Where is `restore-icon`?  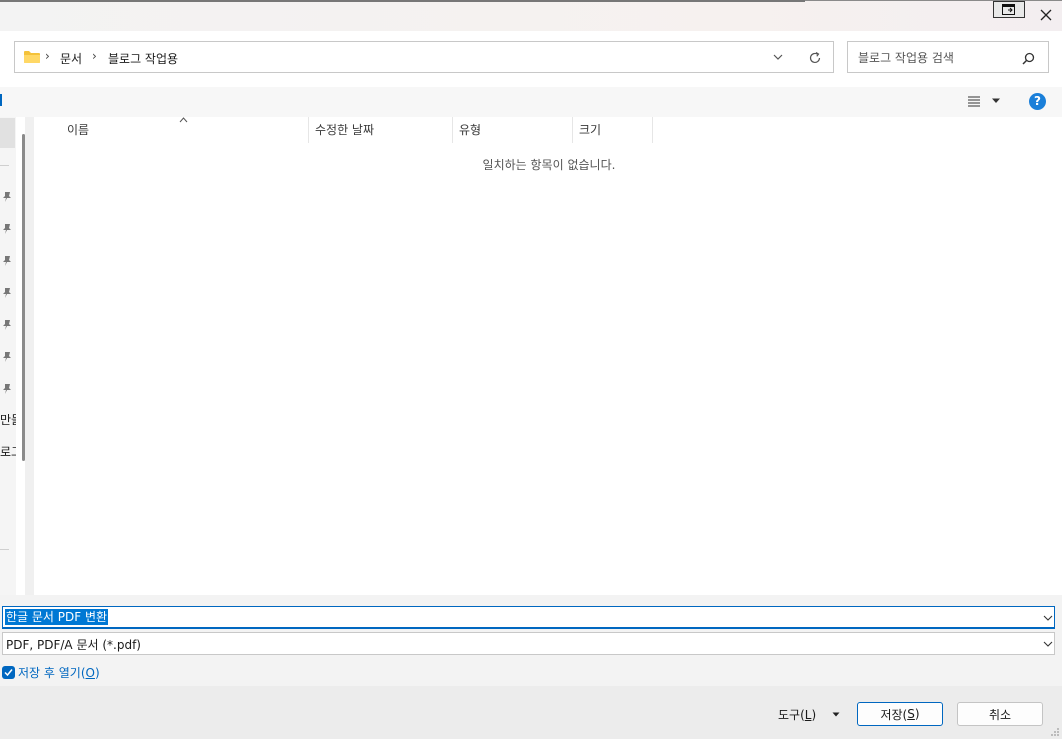 restore-icon is located at coordinates (1008, 9).